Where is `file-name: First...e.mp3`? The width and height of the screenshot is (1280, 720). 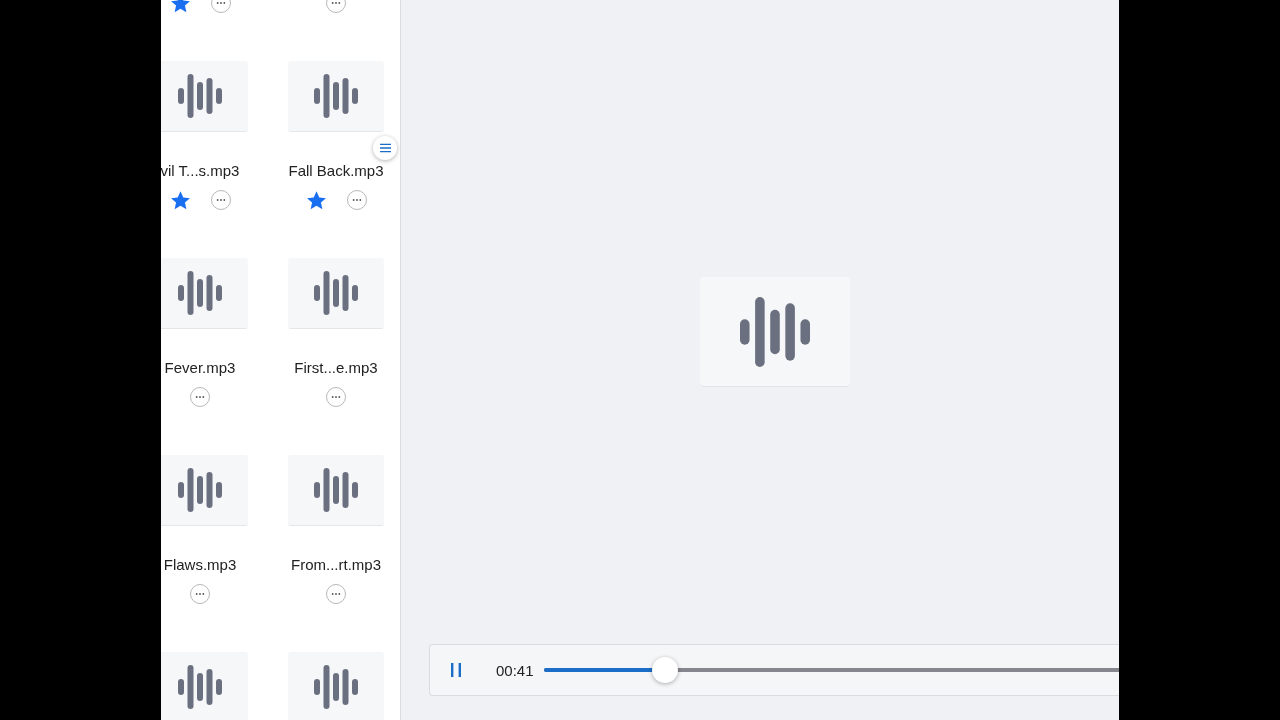
file-name: First...e.mp3 is located at coordinates (336, 368).